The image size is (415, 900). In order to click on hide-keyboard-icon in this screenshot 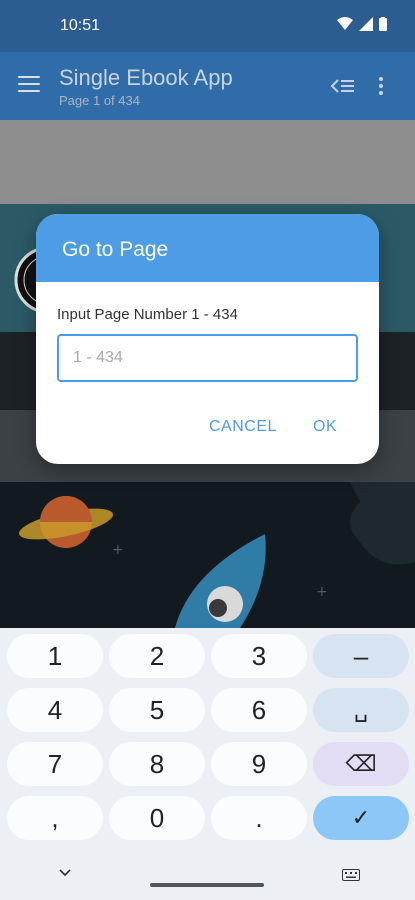, I will do `click(65, 873)`.